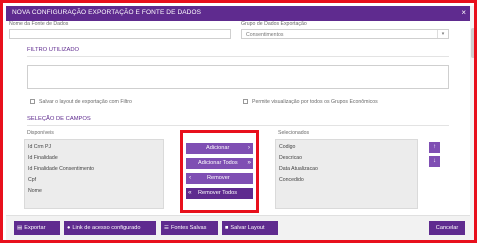  I want to click on link-button: ● Link de acesso configurado, so click(110, 228).